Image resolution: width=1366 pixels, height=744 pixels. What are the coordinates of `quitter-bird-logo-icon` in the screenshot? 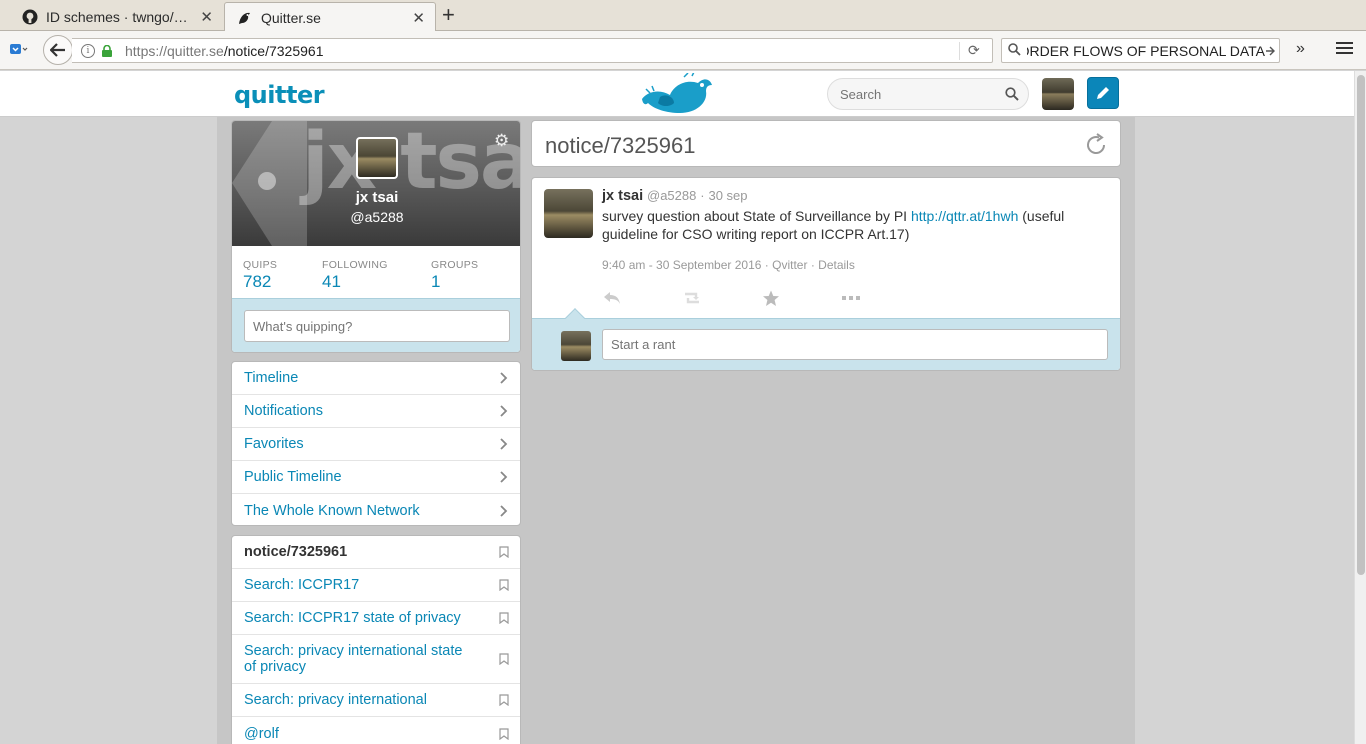 It's located at (677, 94).